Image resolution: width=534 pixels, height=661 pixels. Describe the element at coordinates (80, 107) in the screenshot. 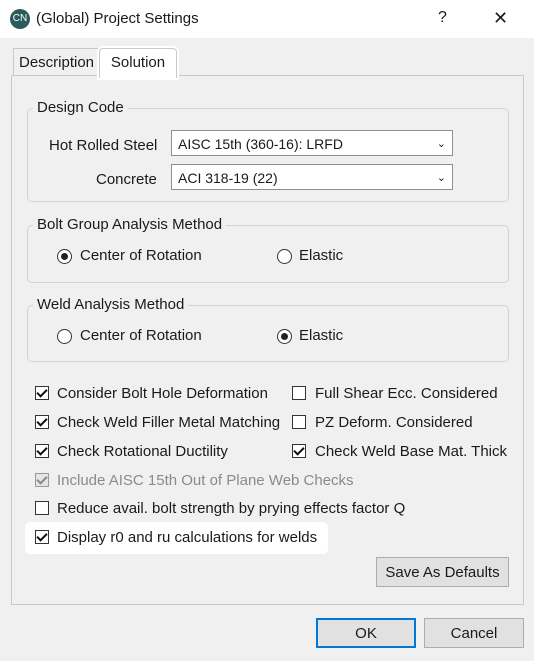

I see `design-code-title: Design Code` at that location.